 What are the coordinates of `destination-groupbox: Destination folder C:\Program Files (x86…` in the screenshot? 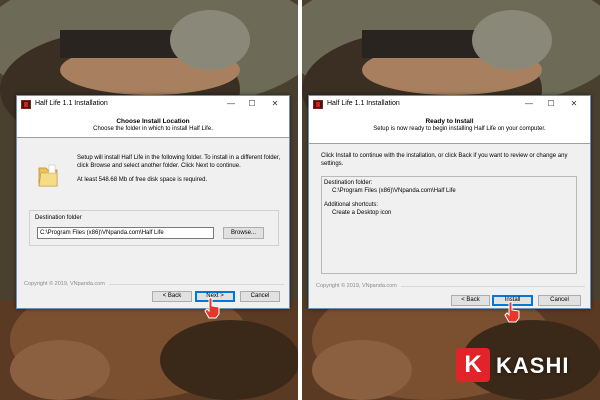 It's located at (154, 228).